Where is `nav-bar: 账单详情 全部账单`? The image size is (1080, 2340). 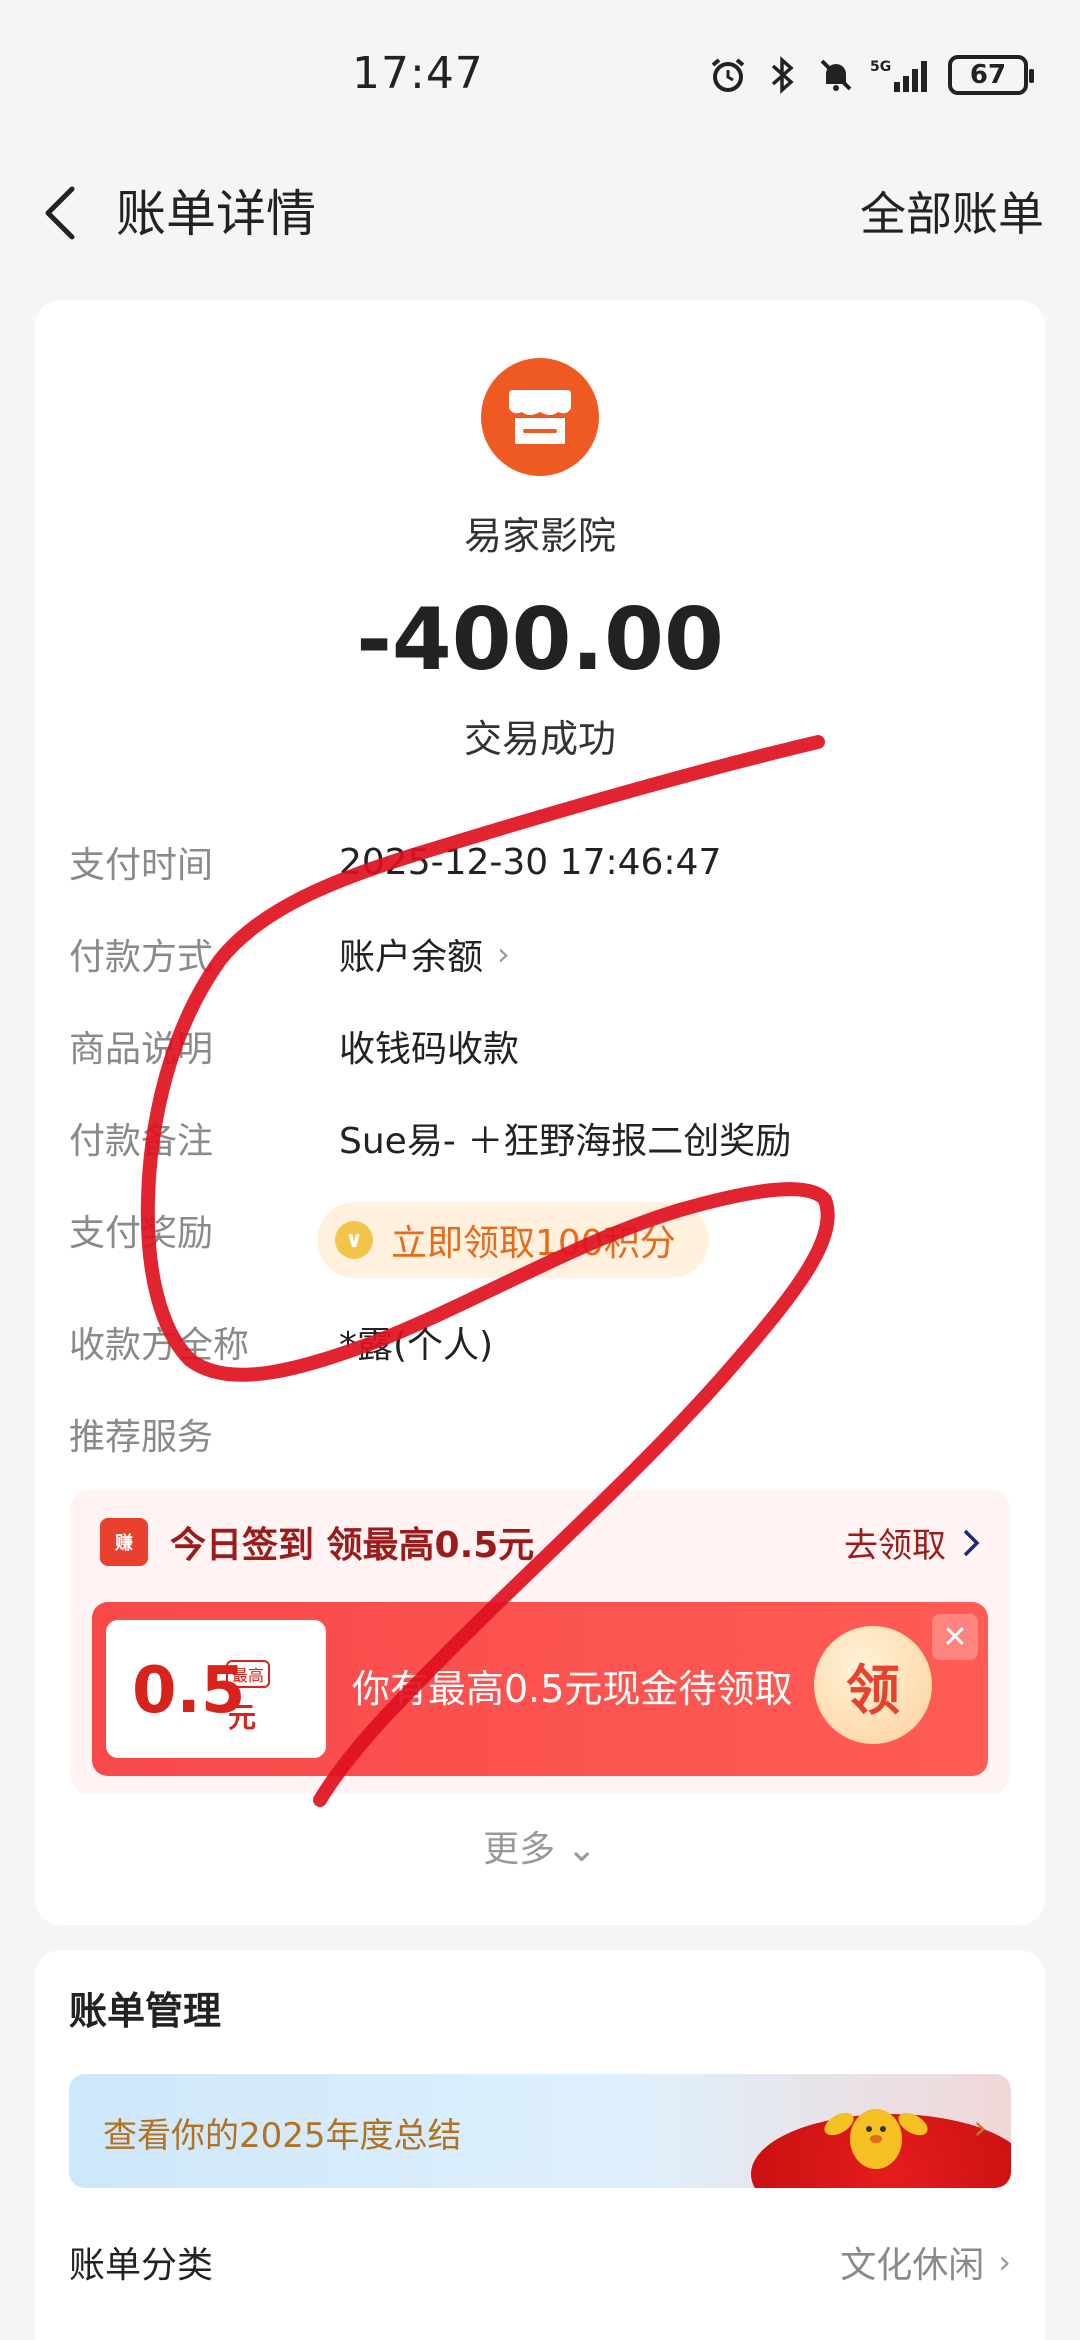
nav-bar: 账单详情 全部账单 is located at coordinates (540, 210).